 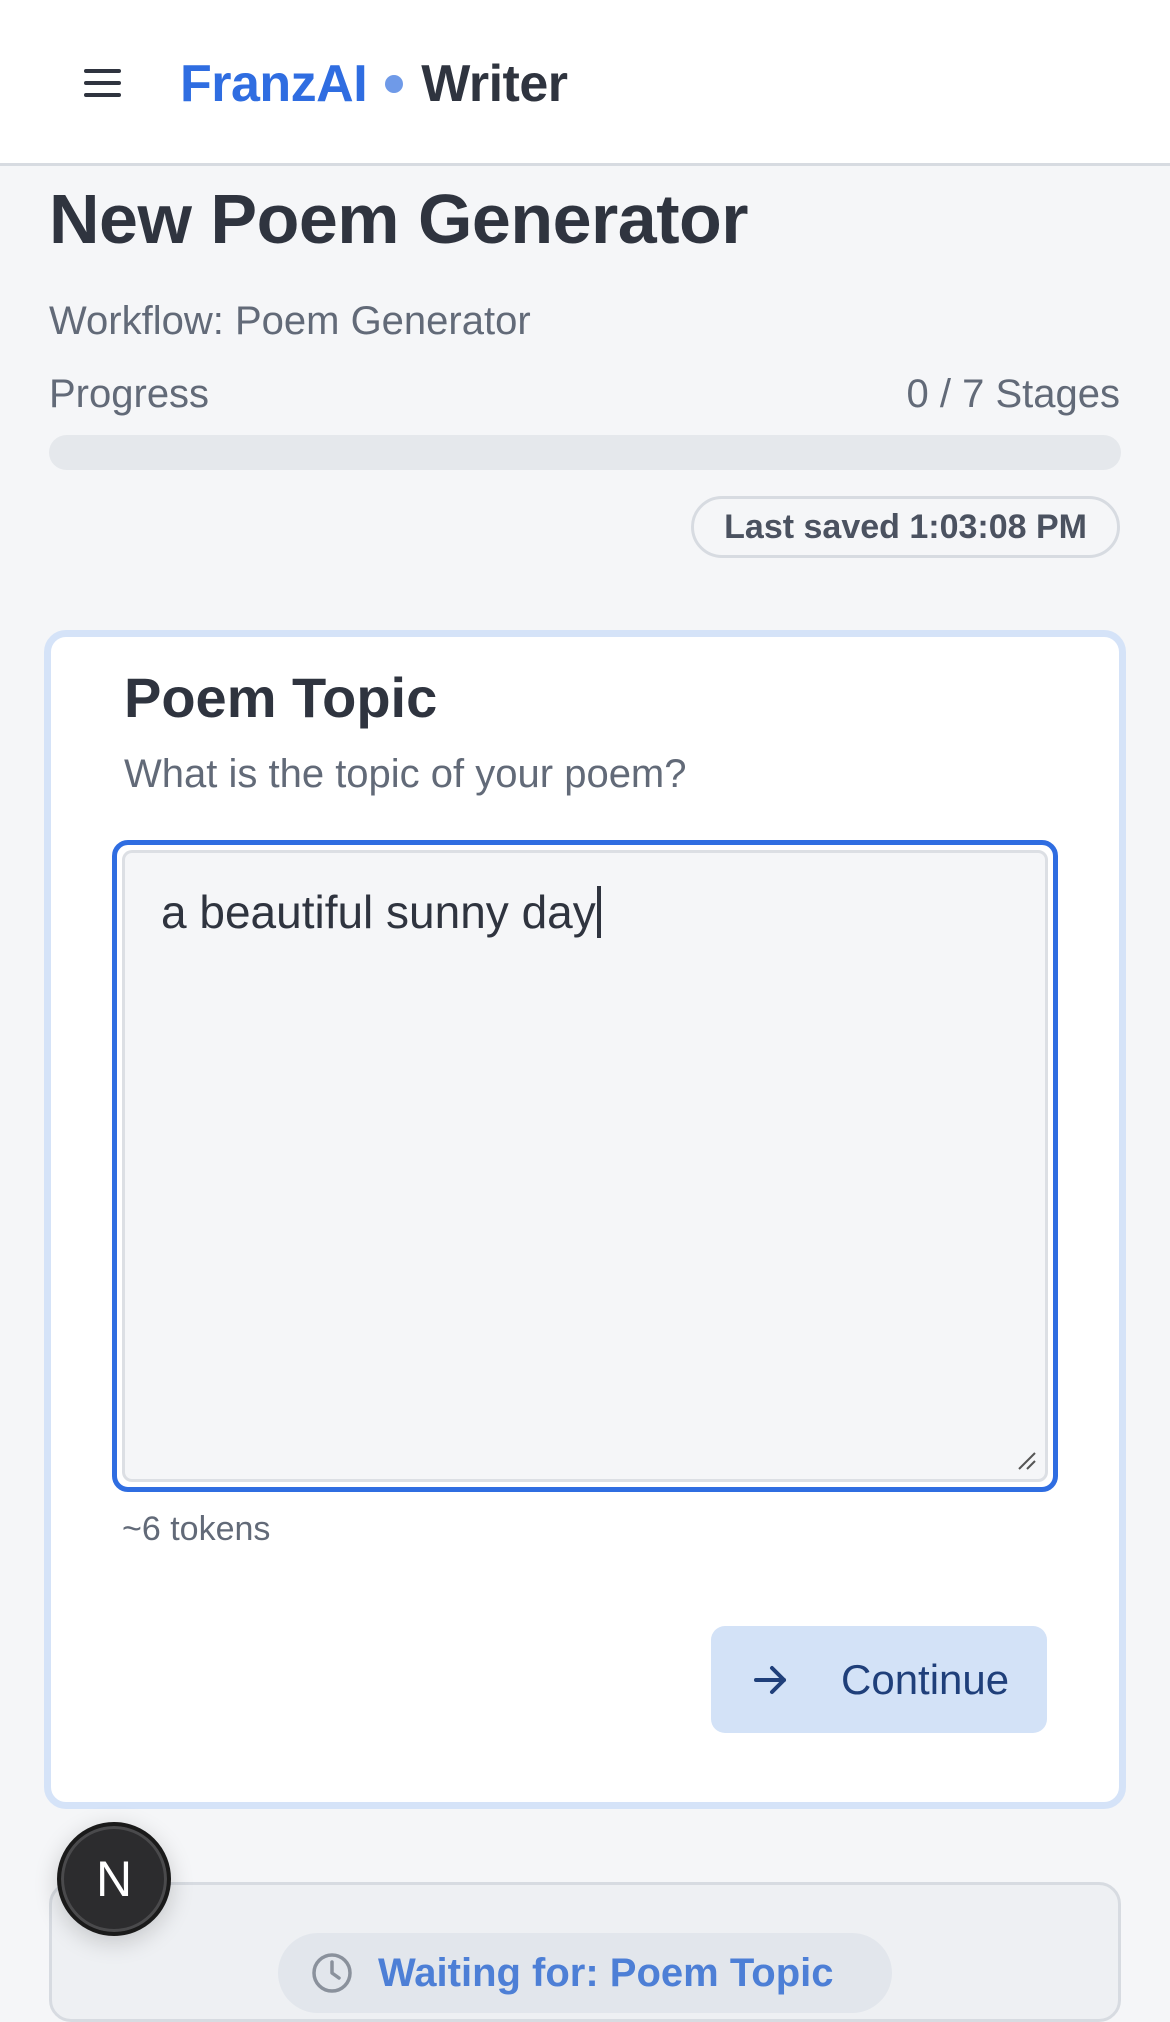 I want to click on progress-label: Progress, so click(x=129, y=394).